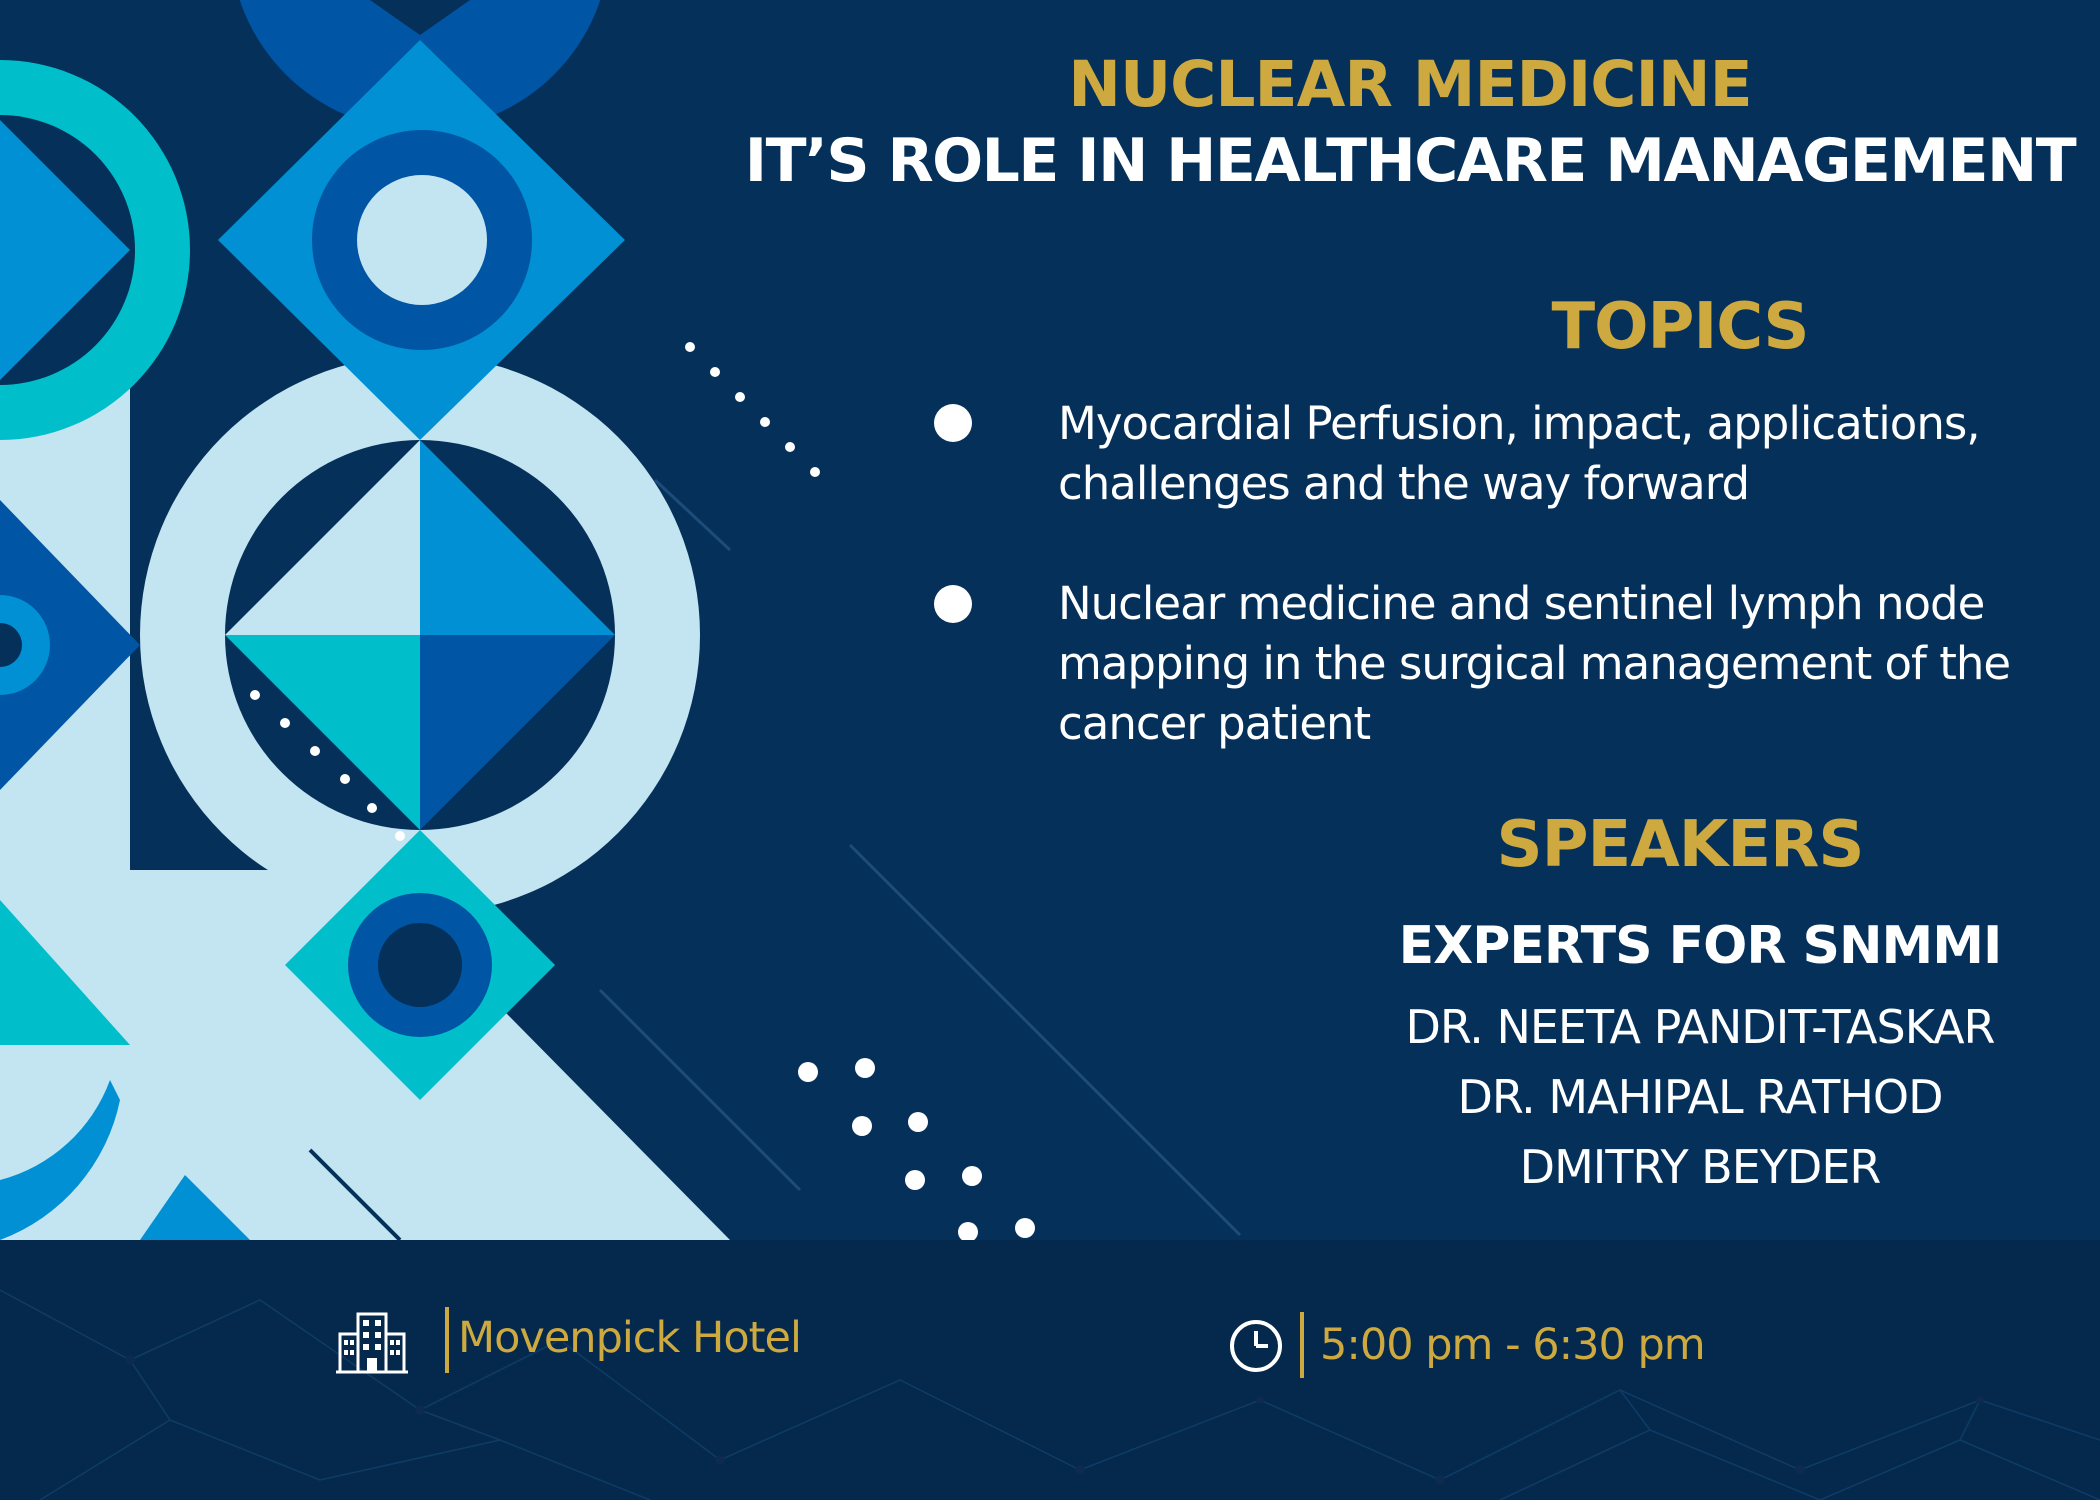 Image resolution: width=2100 pixels, height=1500 pixels. Describe the element at coordinates (1680, 327) in the screenshot. I see `topics-heading: TOPICS` at that location.